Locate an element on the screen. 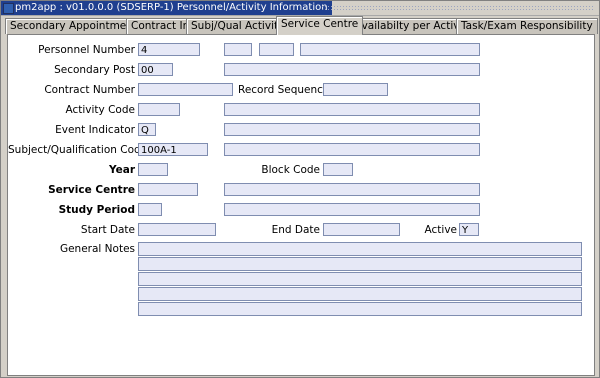 This screenshot has width=600, height=378. year-field is located at coordinates (153, 169).